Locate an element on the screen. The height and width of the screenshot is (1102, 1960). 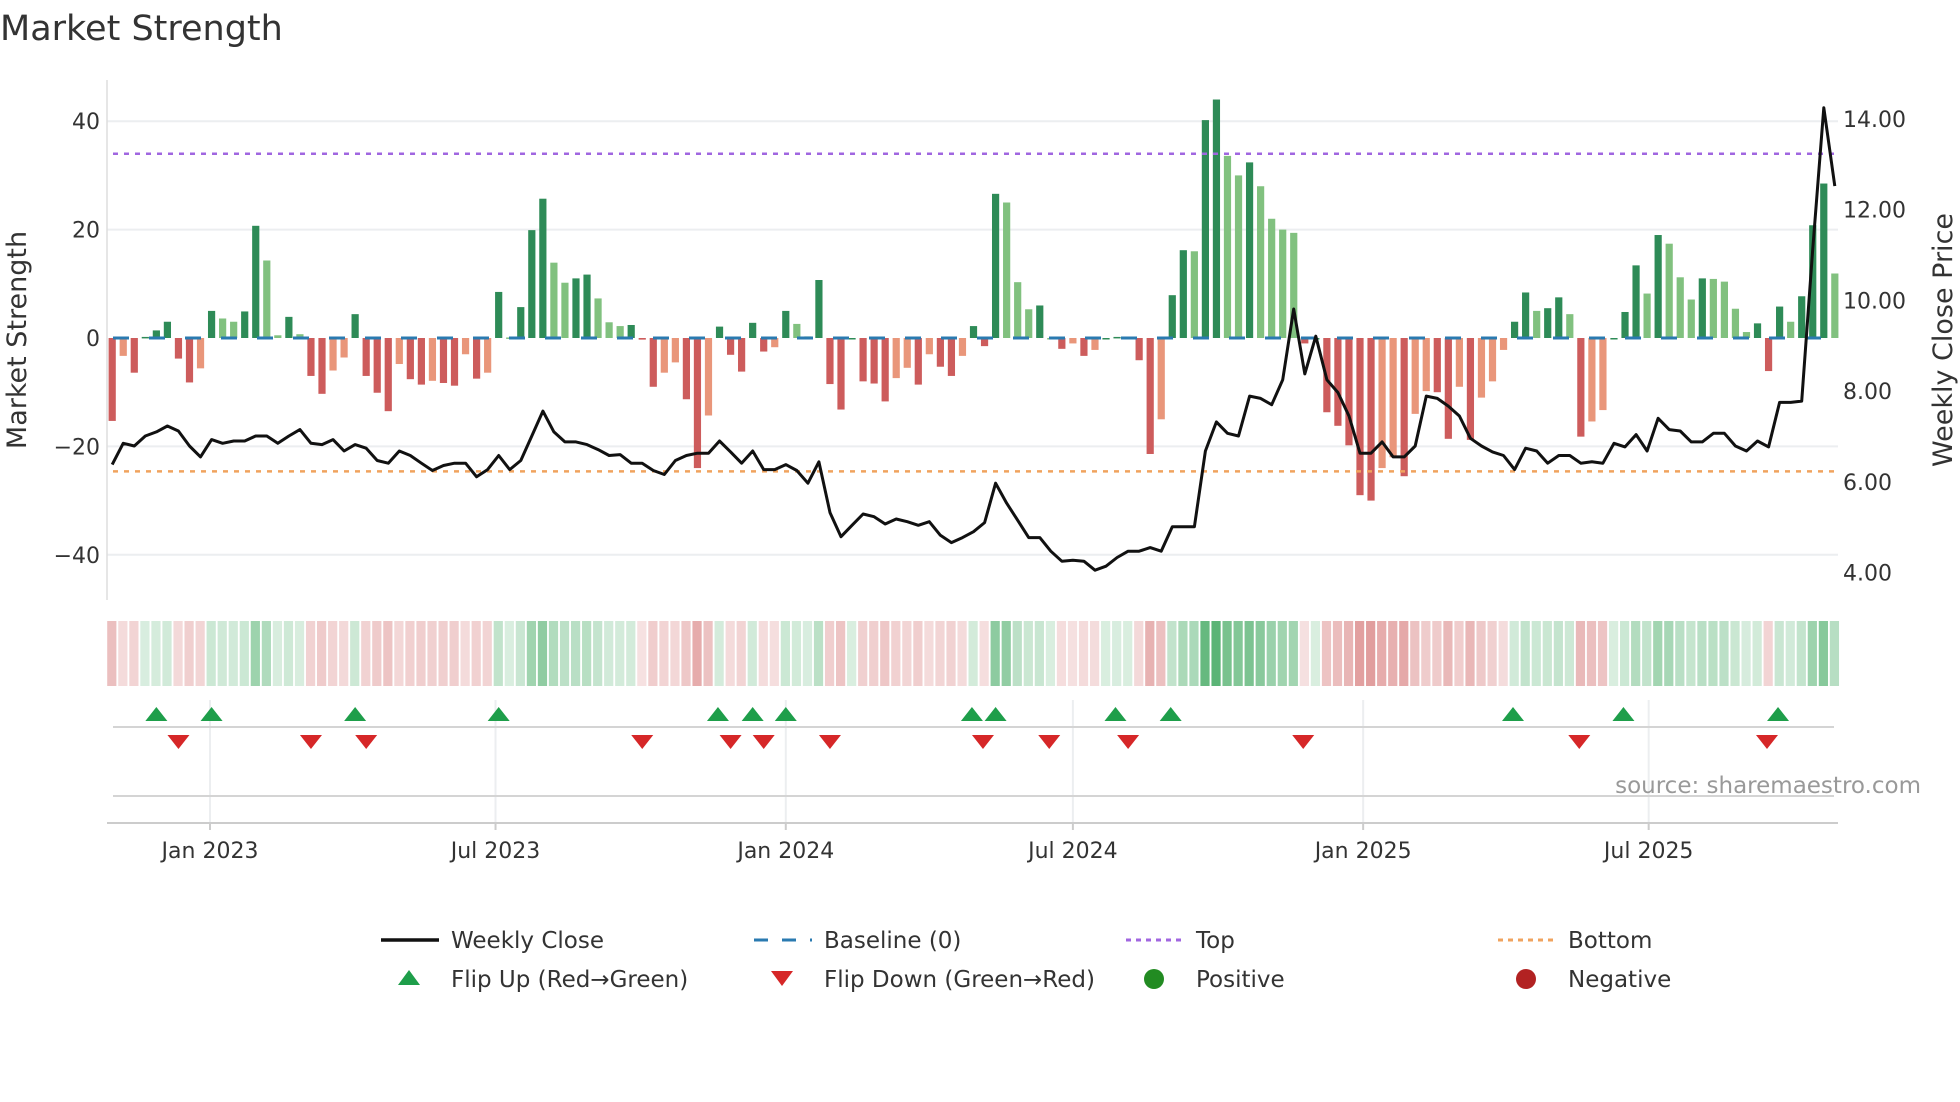
legend-label: Bottom is located at coordinates (1610, 941).